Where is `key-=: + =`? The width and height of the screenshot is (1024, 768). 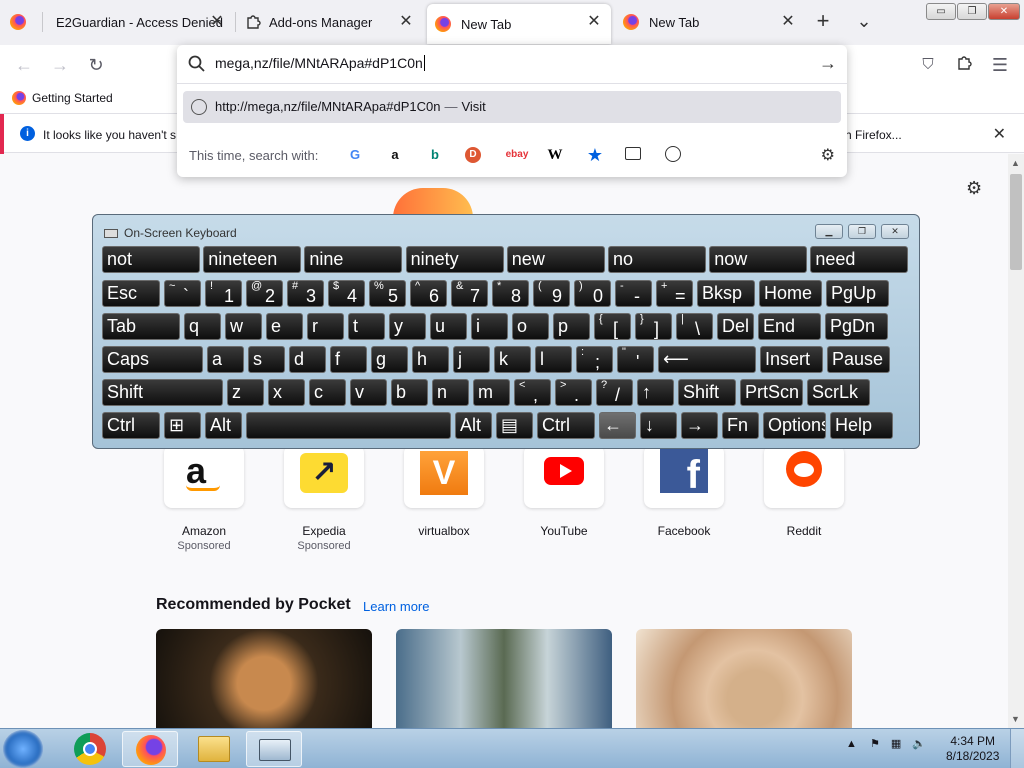 key-=: + = is located at coordinates (674, 293).